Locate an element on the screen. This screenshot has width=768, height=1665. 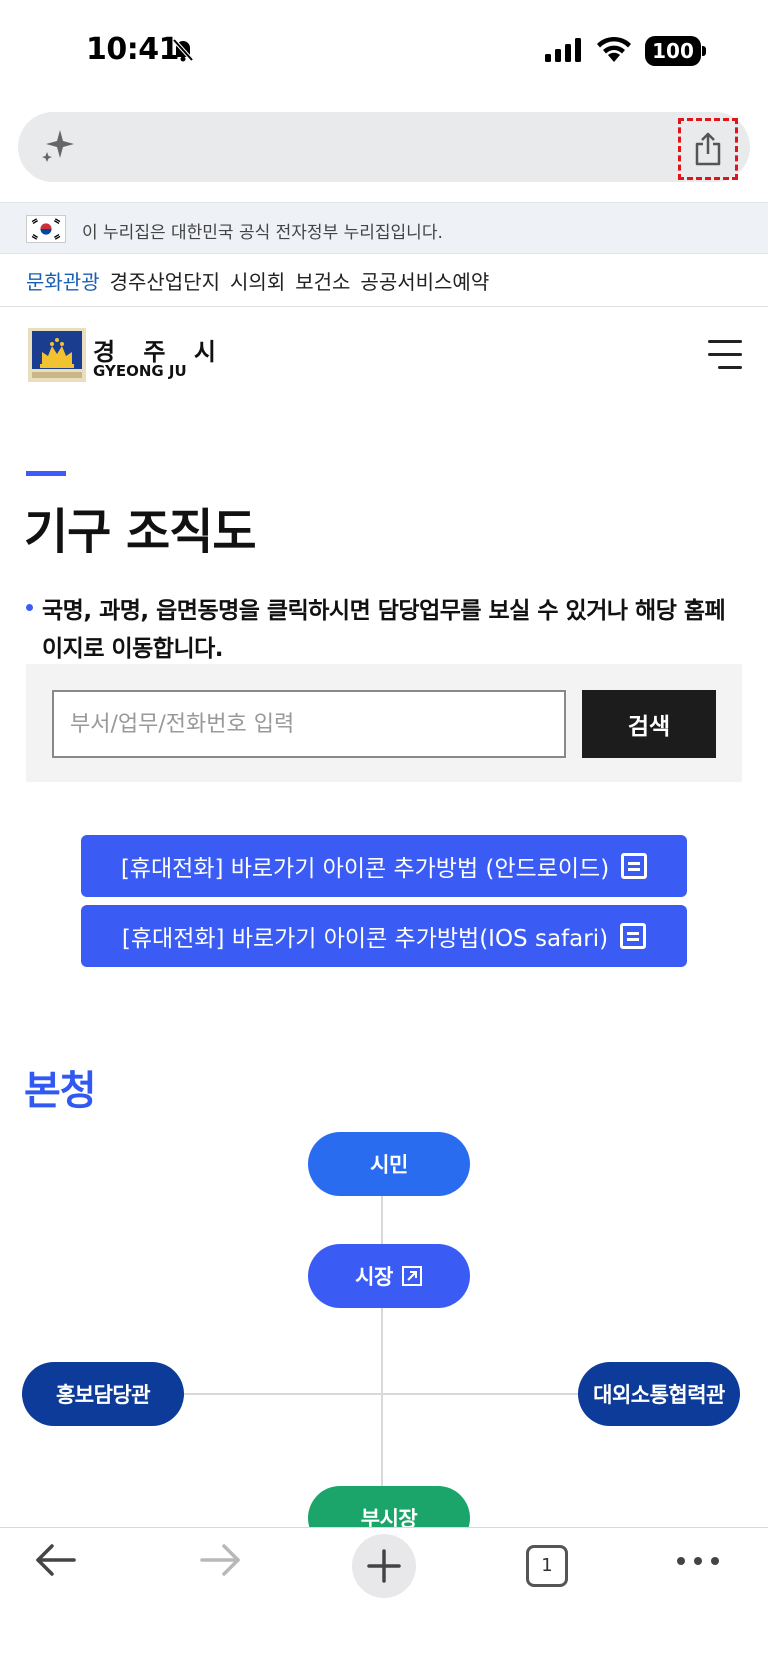
quick-link-health-center: 보건소 is located at coordinates (322, 281).